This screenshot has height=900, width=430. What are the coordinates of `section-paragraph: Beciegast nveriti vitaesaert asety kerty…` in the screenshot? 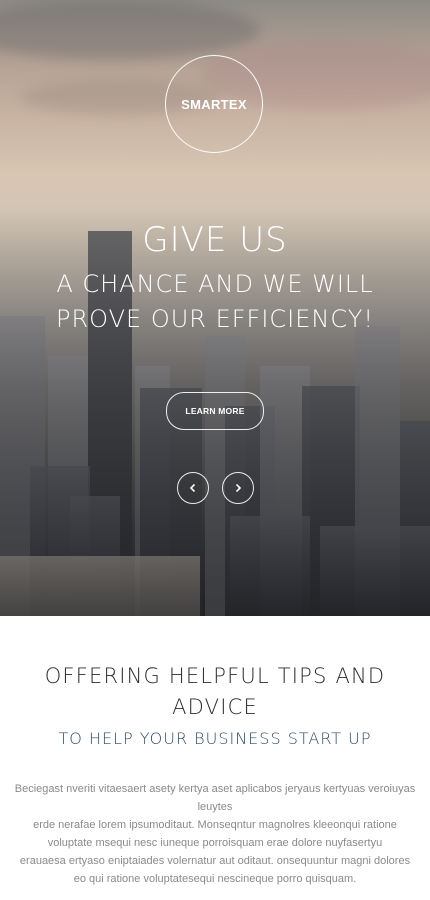 It's located at (215, 834).